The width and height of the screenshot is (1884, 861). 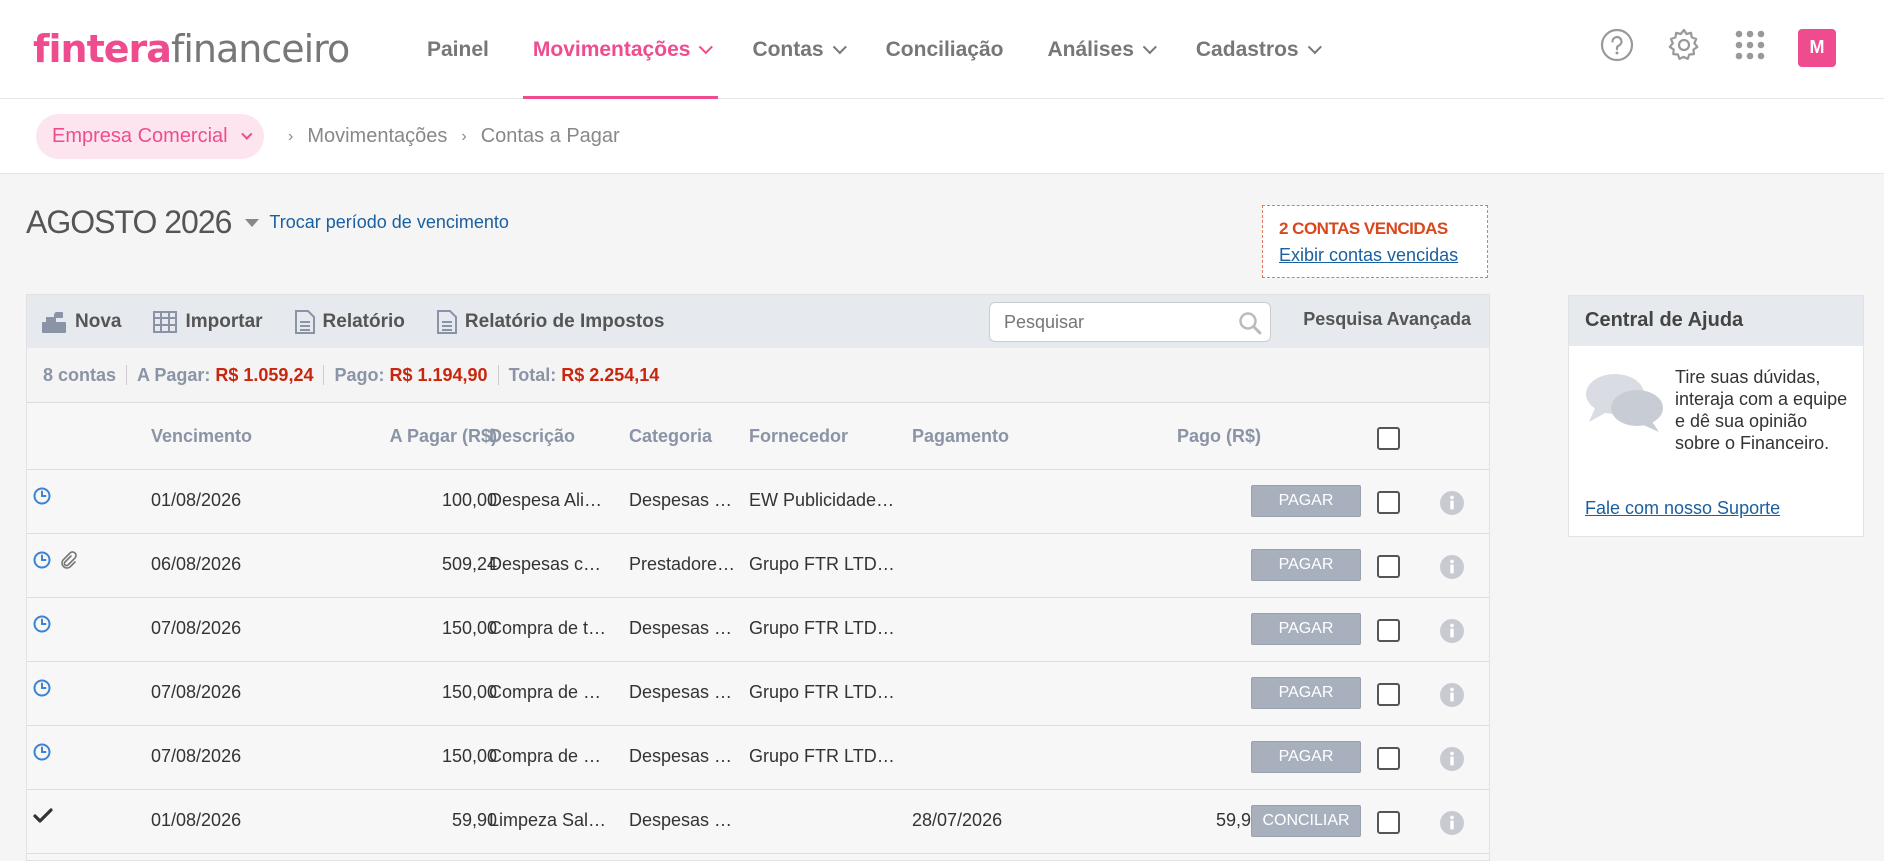 I want to click on tax-report-button: Relatório de Impostos, so click(x=550, y=321).